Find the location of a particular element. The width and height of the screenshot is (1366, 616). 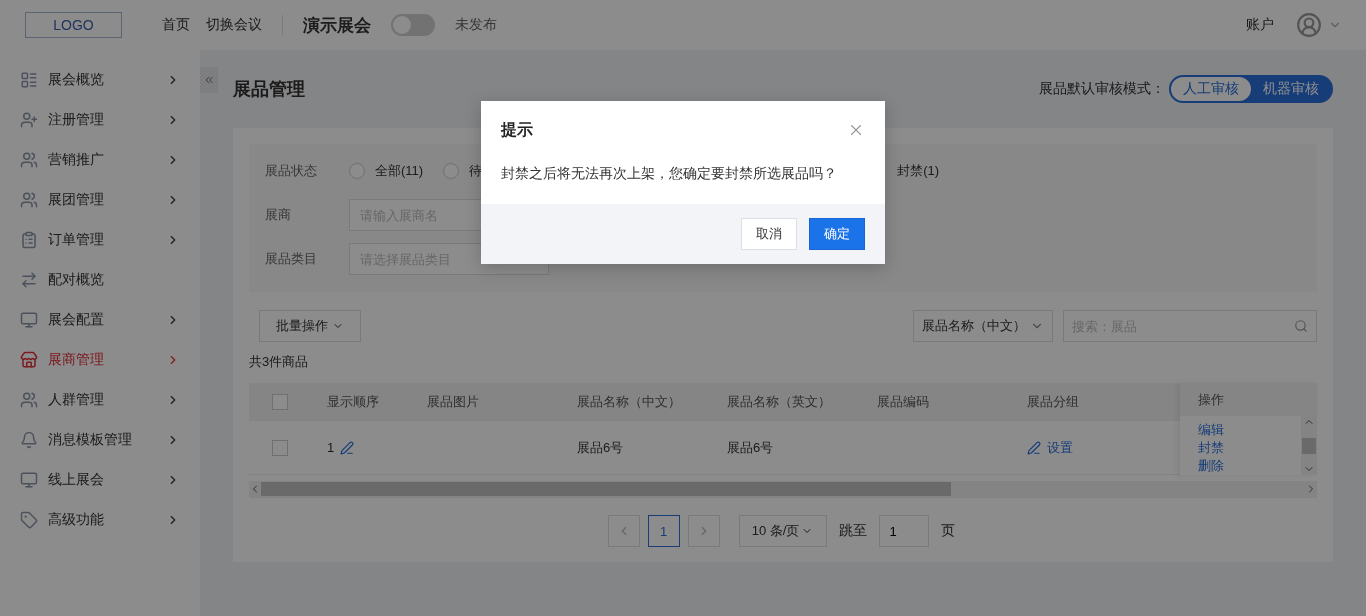

nav-link: 切换会议 is located at coordinates (234, 25).